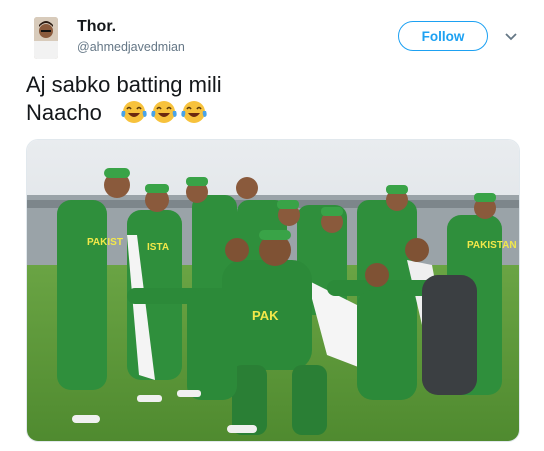 This screenshot has width=544, height=451. What do you see at coordinates (443, 36) in the screenshot?
I see `follow-button: Follow` at bounding box center [443, 36].